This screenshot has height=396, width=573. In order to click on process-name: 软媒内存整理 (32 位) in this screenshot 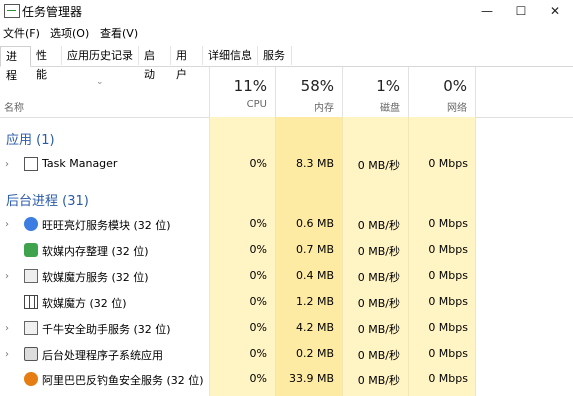, I will do `click(95, 251)`.